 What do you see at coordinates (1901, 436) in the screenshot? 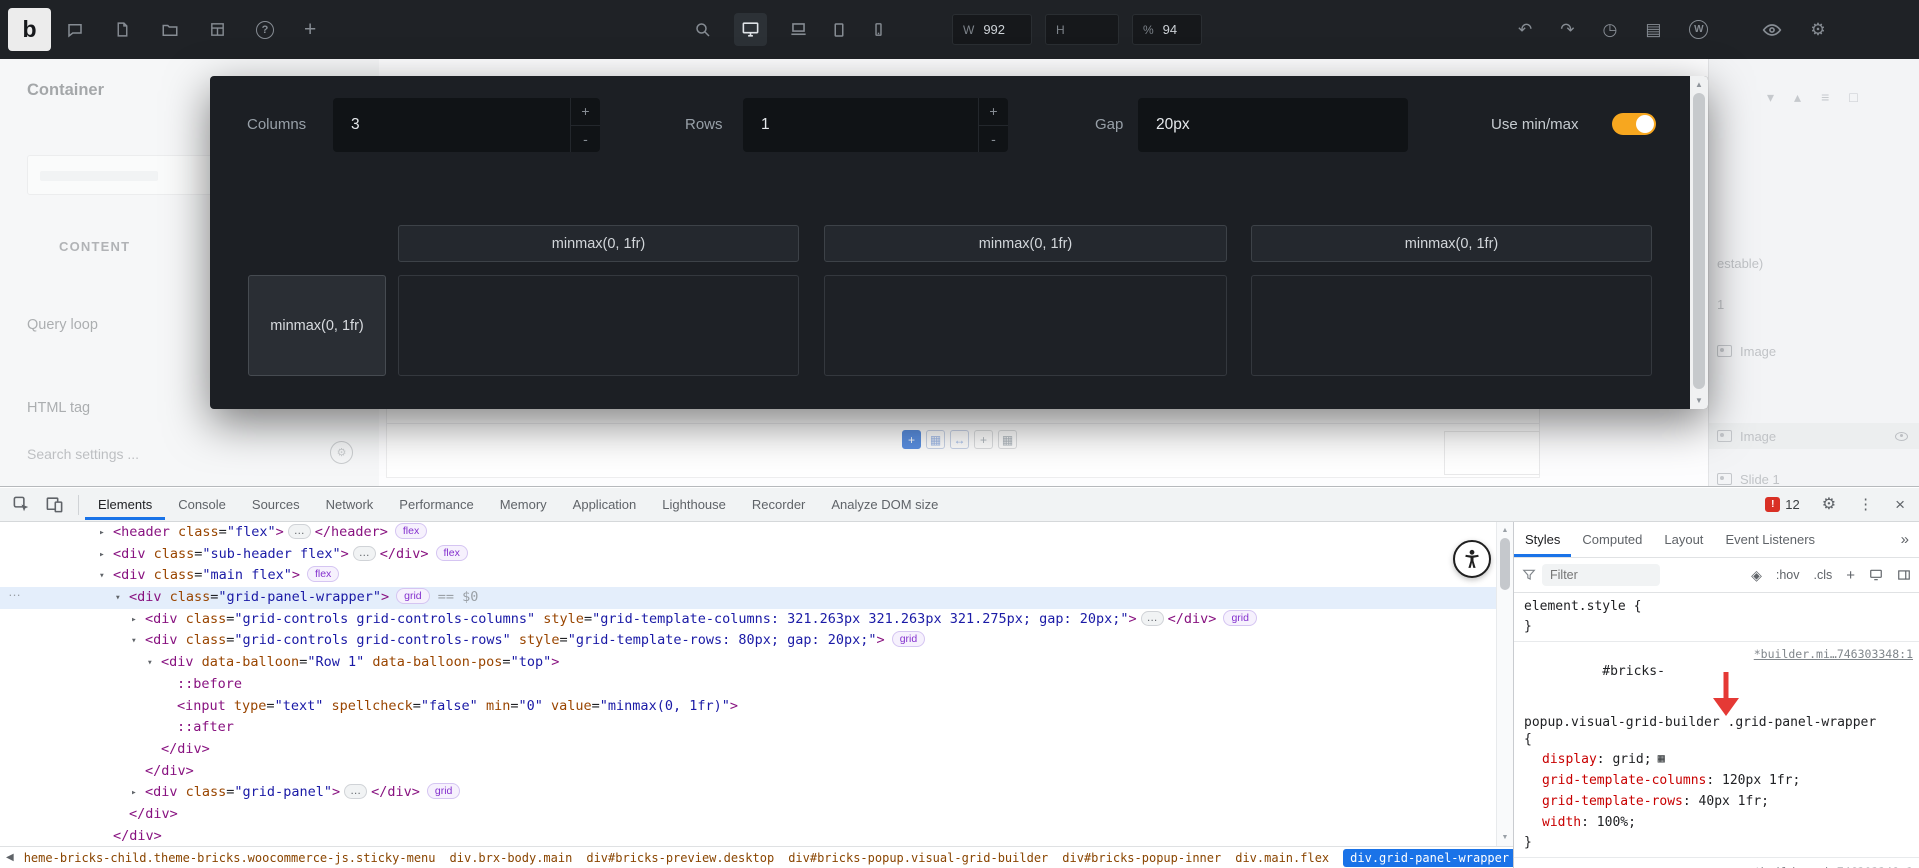
I see `eye-icon` at bounding box center [1901, 436].